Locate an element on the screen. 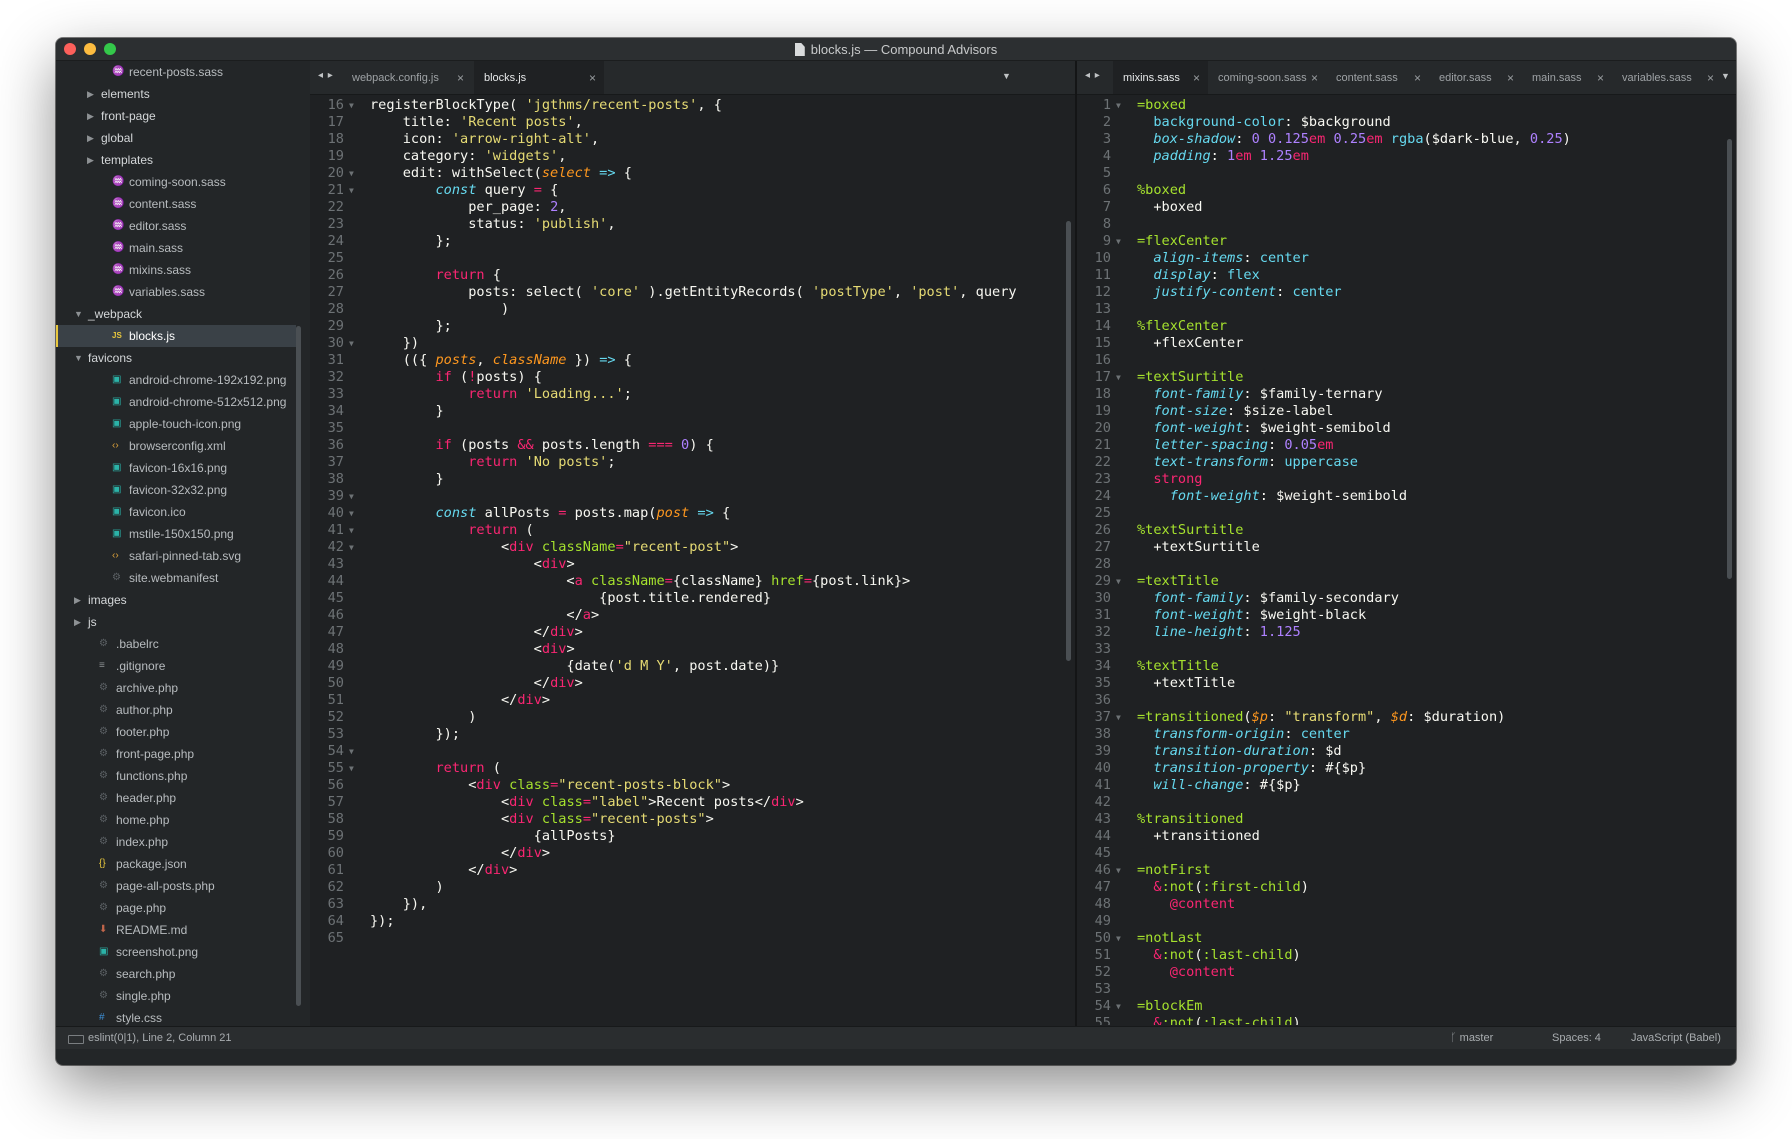 The width and height of the screenshot is (1792, 1139). code-line: 45 is located at coordinates (1406, 853).